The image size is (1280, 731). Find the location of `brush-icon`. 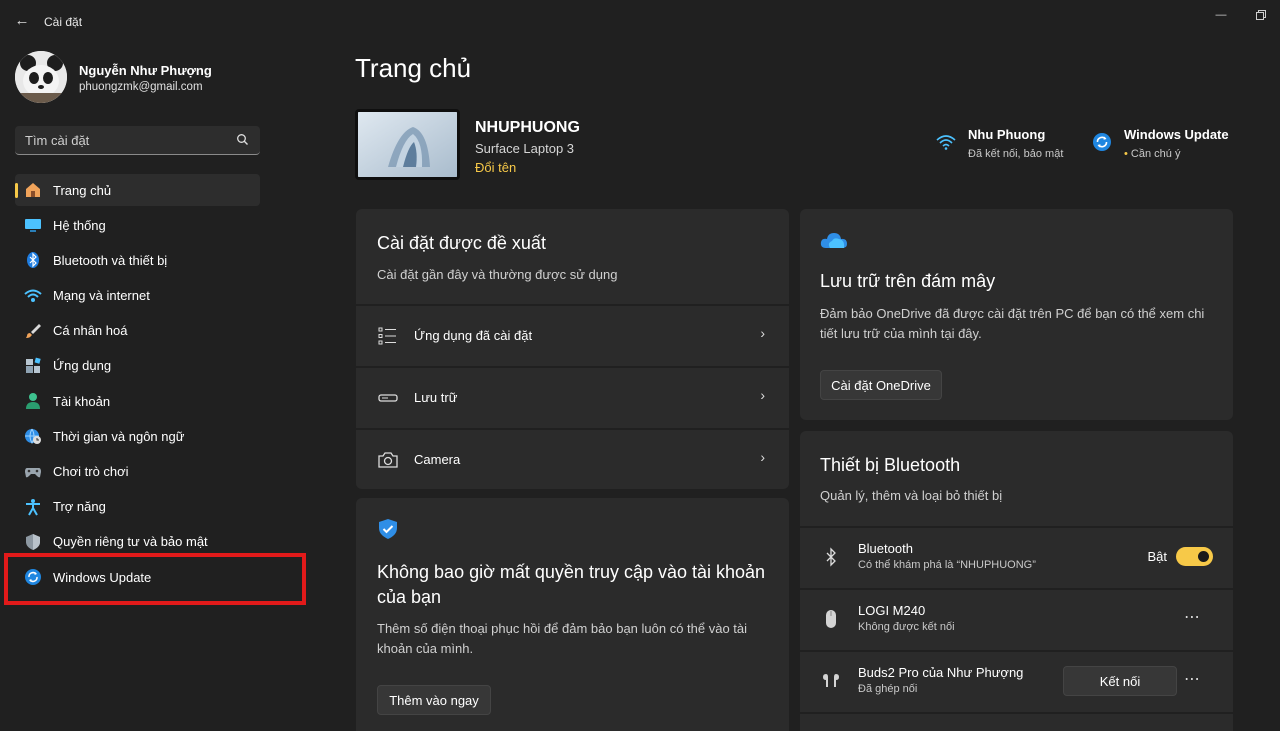

brush-icon is located at coordinates (33, 331).